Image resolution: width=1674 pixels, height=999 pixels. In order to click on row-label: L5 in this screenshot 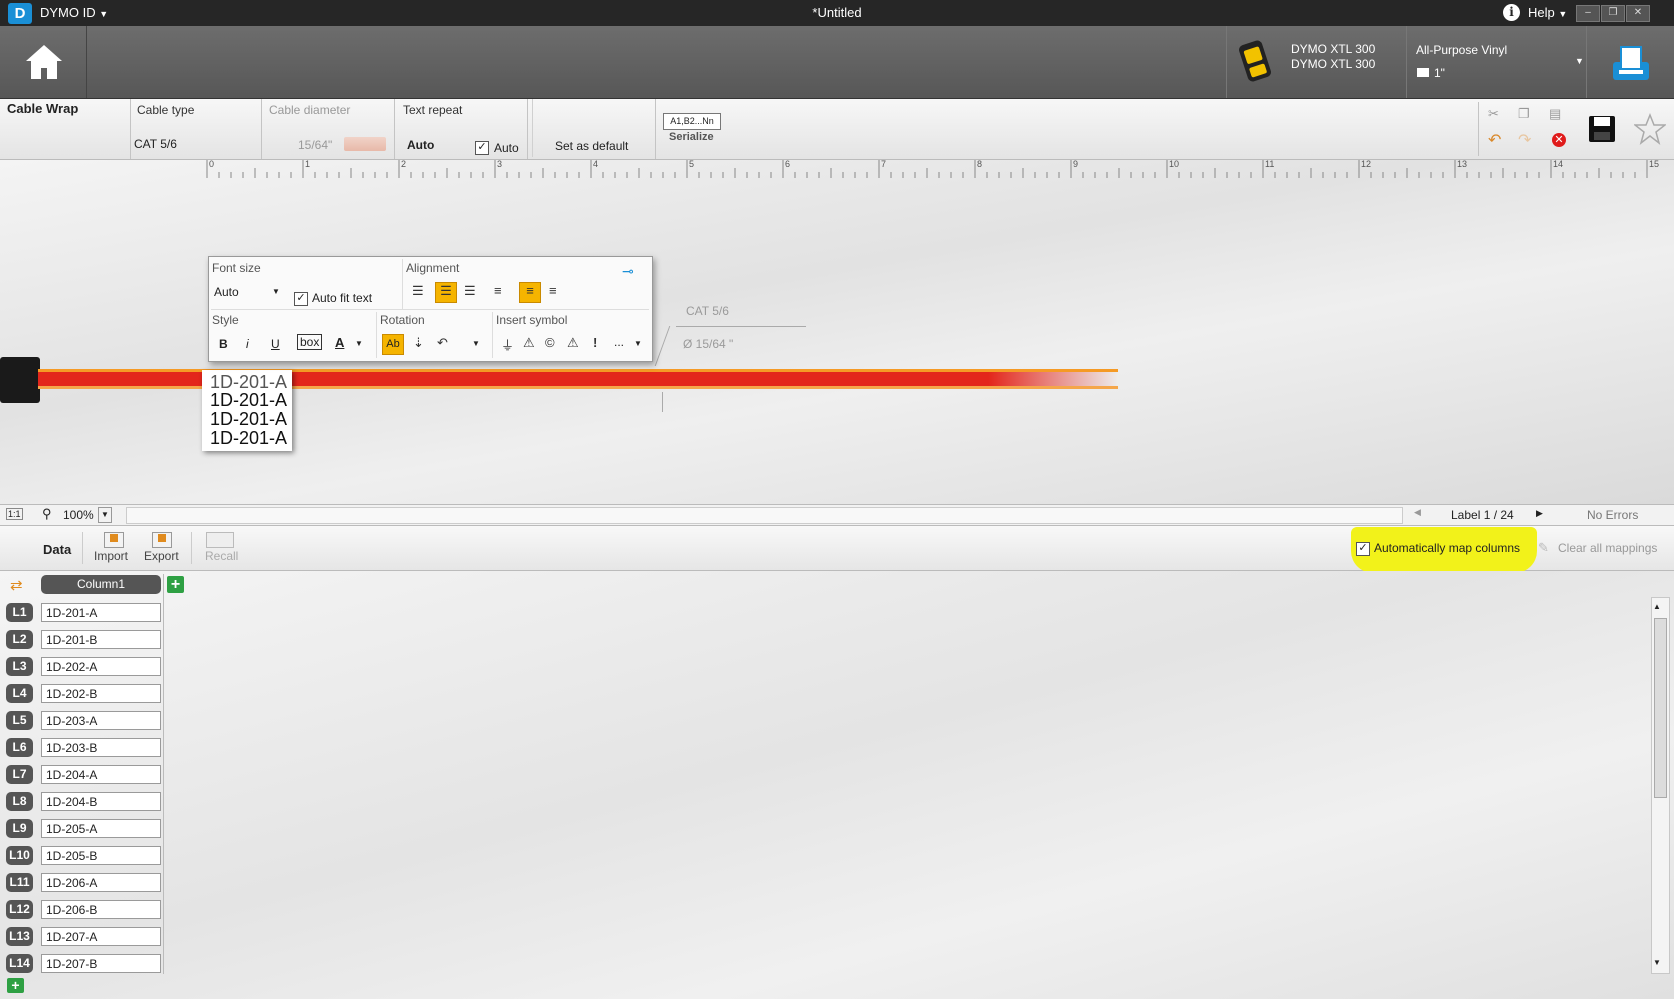, I will do `click(19, 720)`.